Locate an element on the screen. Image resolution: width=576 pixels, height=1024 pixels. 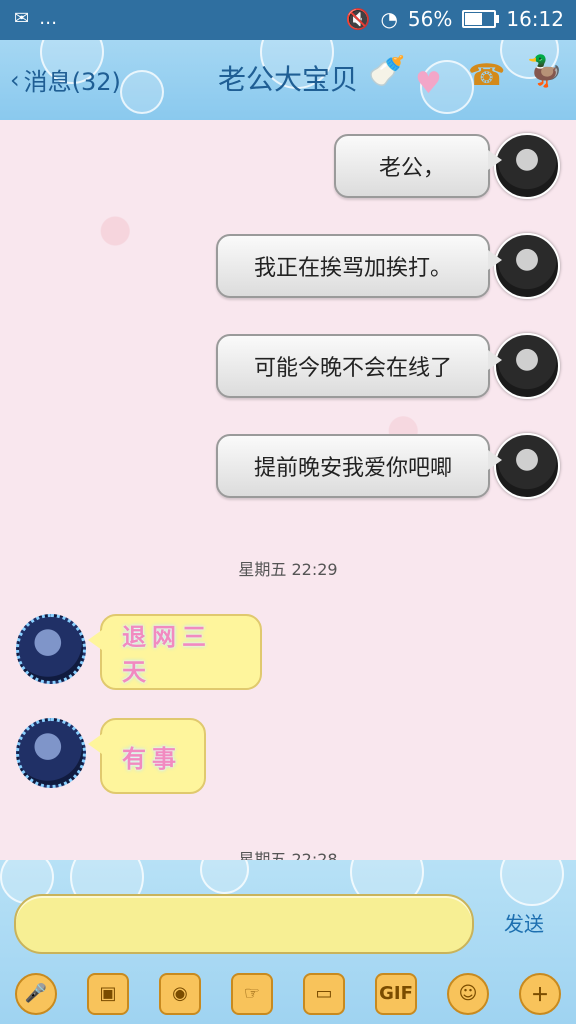
camera-icon: ◉ is located at coordinates (180, 993).